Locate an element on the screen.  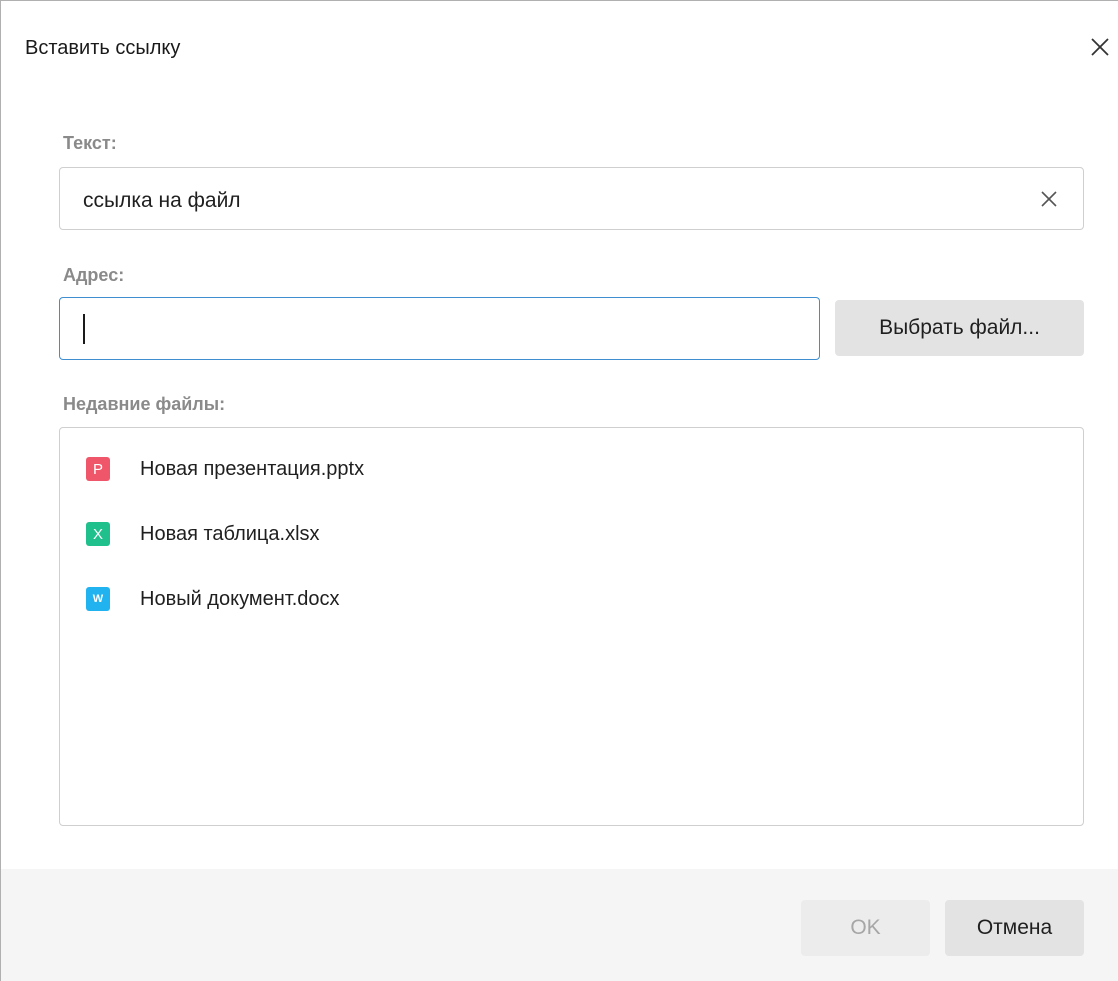
recent-file-item: X Новая таблица.xlsx is located at coordinates (203, 534).